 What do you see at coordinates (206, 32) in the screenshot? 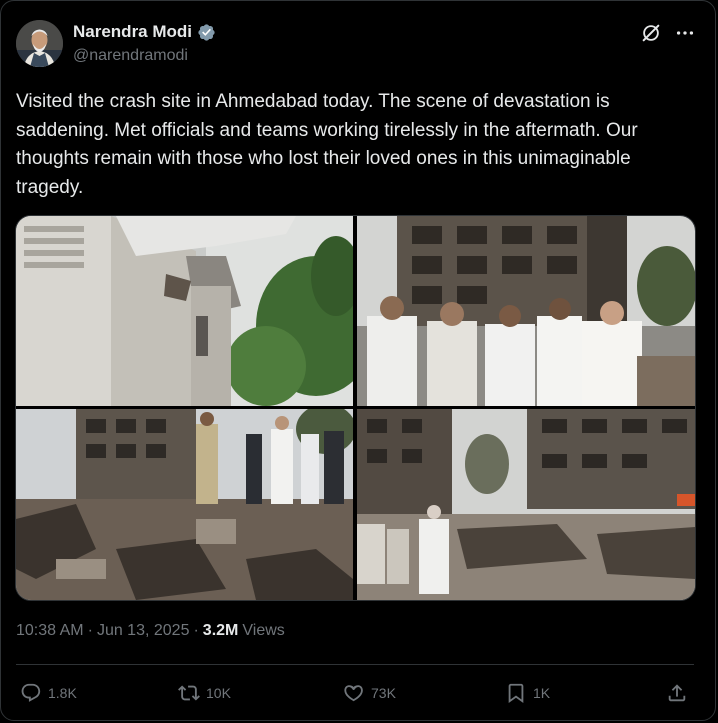
I see `verified-badge-icon` at bounding box center [206, 32].